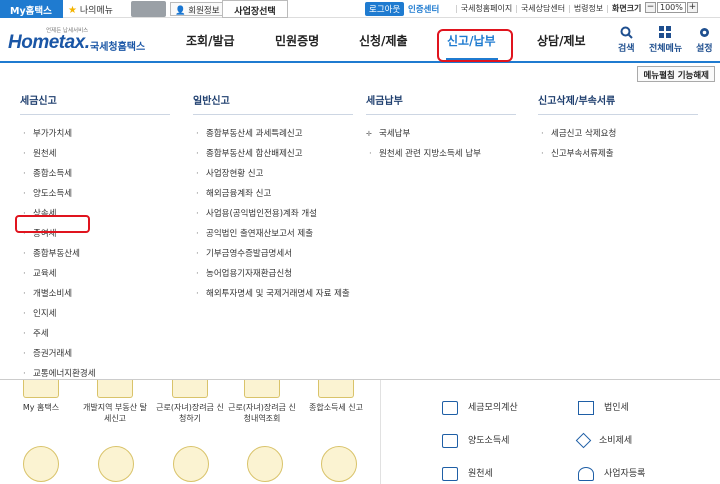 The height and width of the screenshot is (484, 720). Describe the element at coordinates (380, 432) in the screenshot. I see `content-divider` at that location.